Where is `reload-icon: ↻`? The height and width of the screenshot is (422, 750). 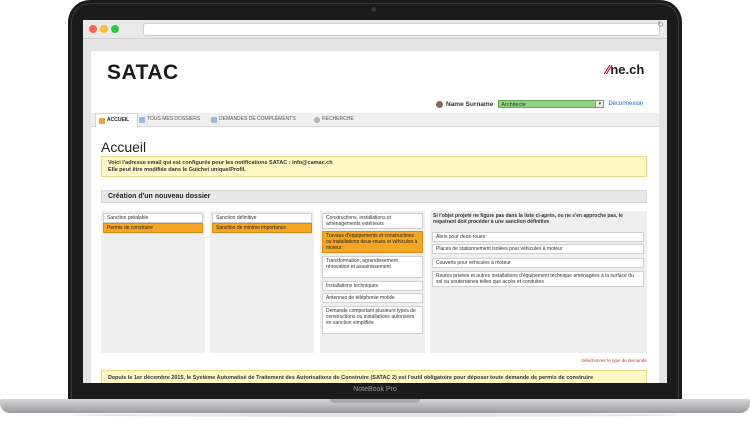
reload-icon: ↻ is located at coordinates (660, 24).